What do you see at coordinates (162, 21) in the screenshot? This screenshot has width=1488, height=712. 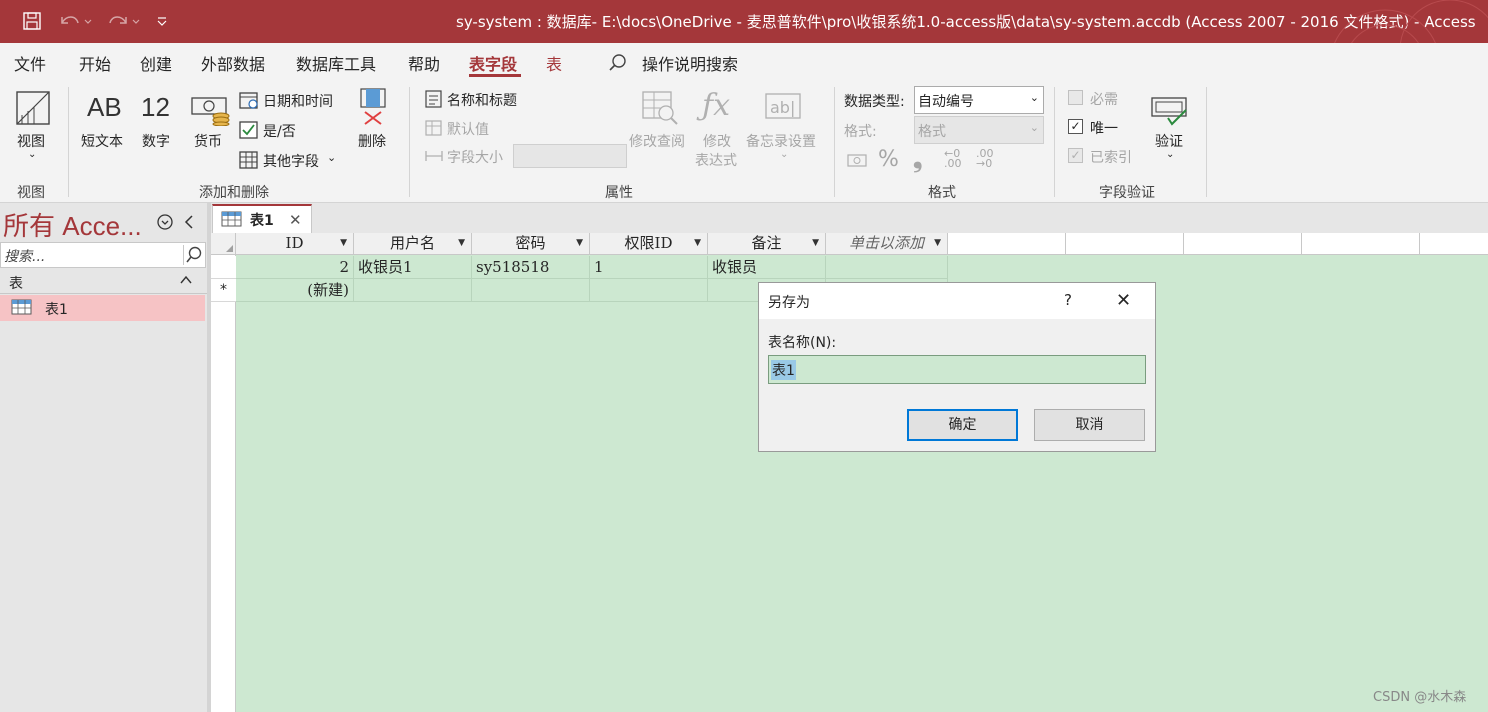 I see `customize-quick-access-icon` at bounding box center [162, 21].